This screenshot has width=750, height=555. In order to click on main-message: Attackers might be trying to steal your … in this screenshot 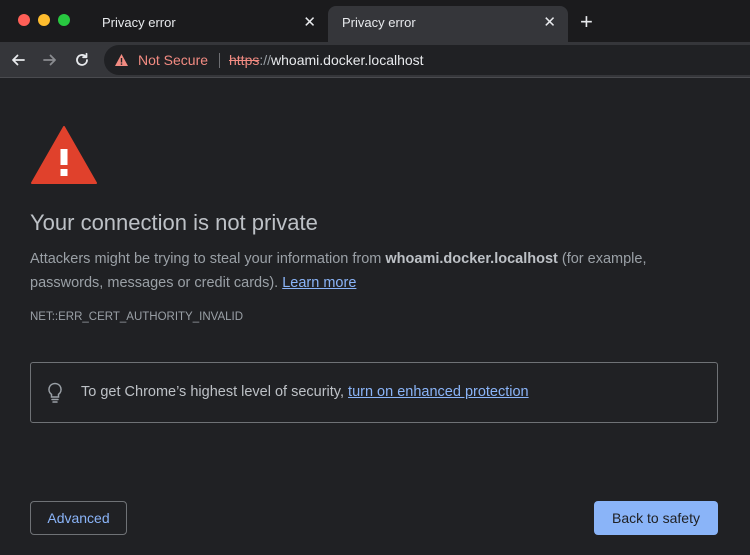, I will do `click(360, 271)`.